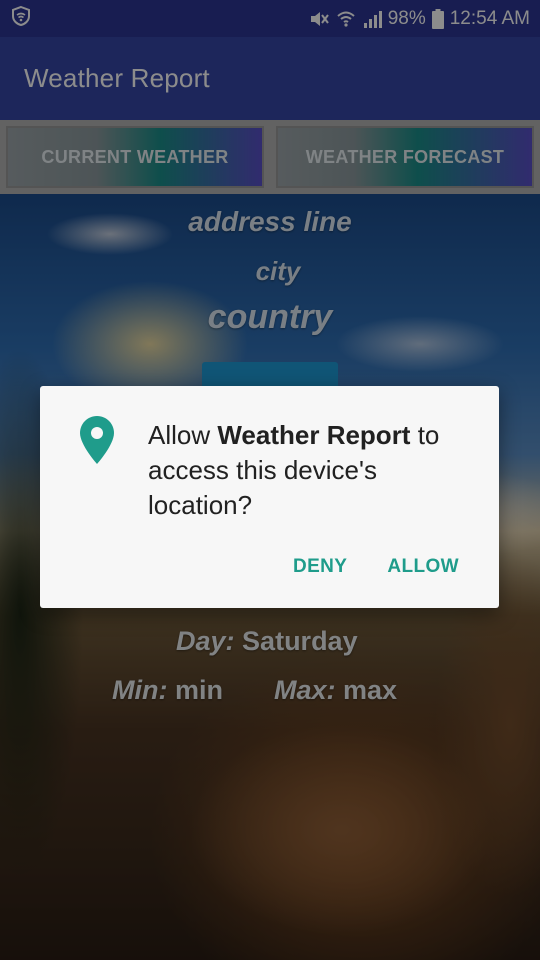  Describe the element at coordinates (183, 435) in the screenshot. I see `dialog-prefix: Allow` at that location.